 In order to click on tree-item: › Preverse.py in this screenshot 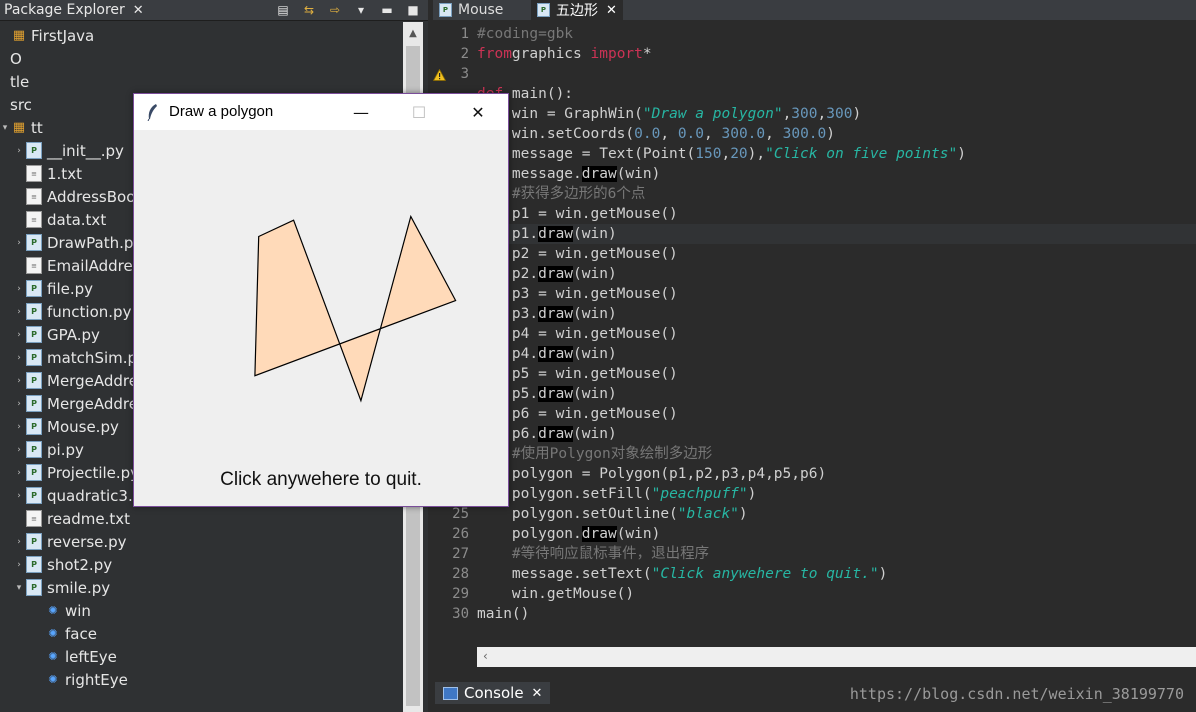, I will do `click(70, 541)`.